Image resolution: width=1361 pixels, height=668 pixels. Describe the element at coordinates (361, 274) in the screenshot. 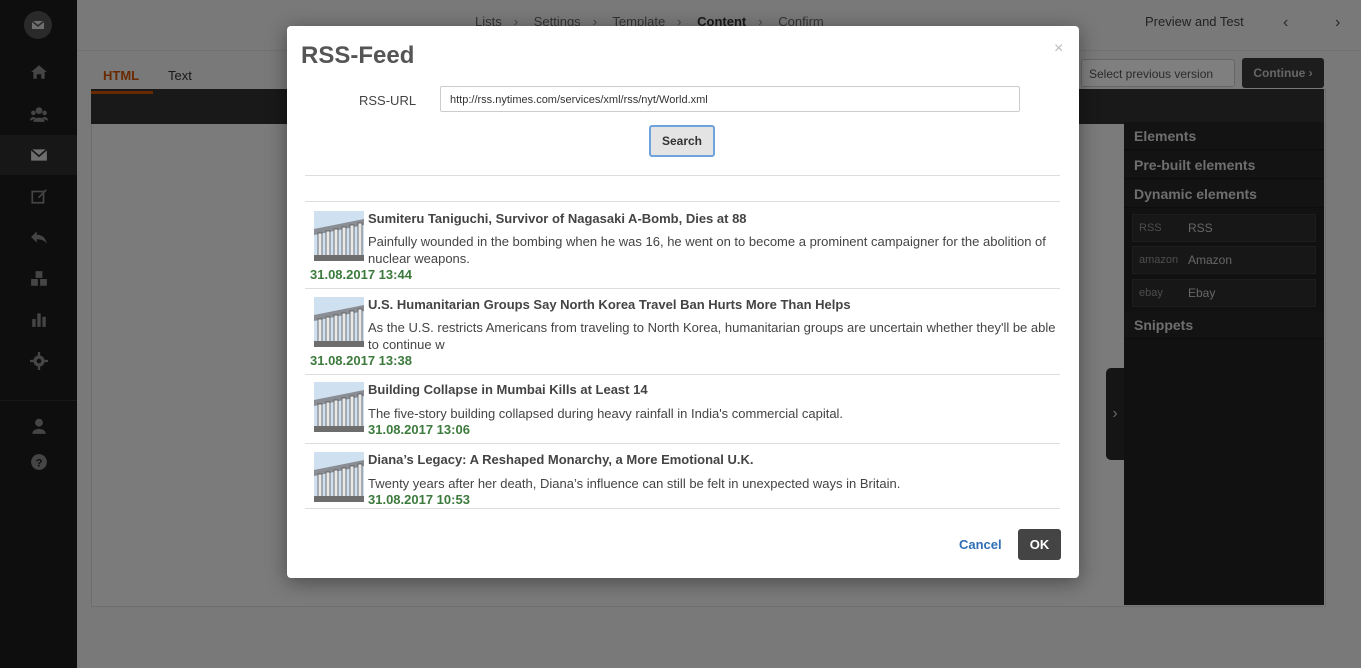

I see `feed-item-date: 31.08.2017 13:44` at that location.